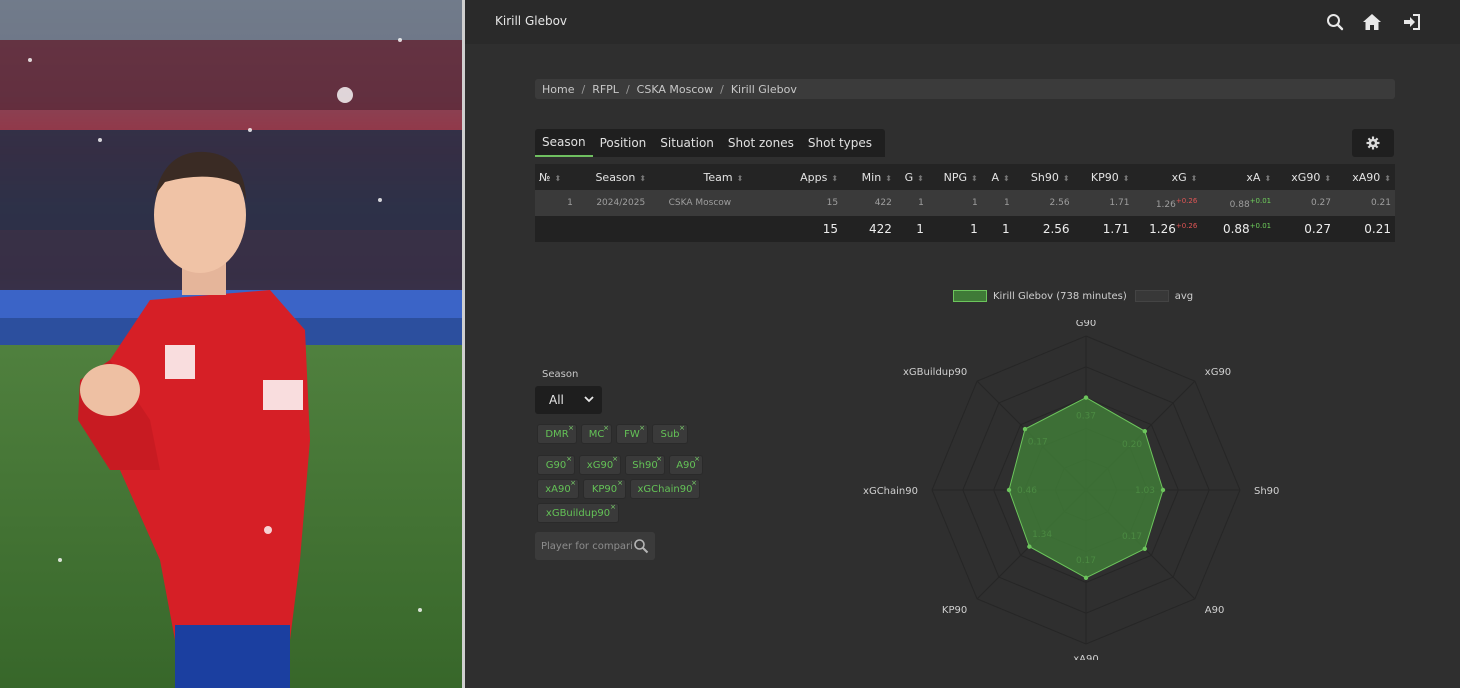  What do you see at coordinates (1365, 229) in the screenshot?
I see `total-xa90: 0.21` at bounding box center [1365, 229].